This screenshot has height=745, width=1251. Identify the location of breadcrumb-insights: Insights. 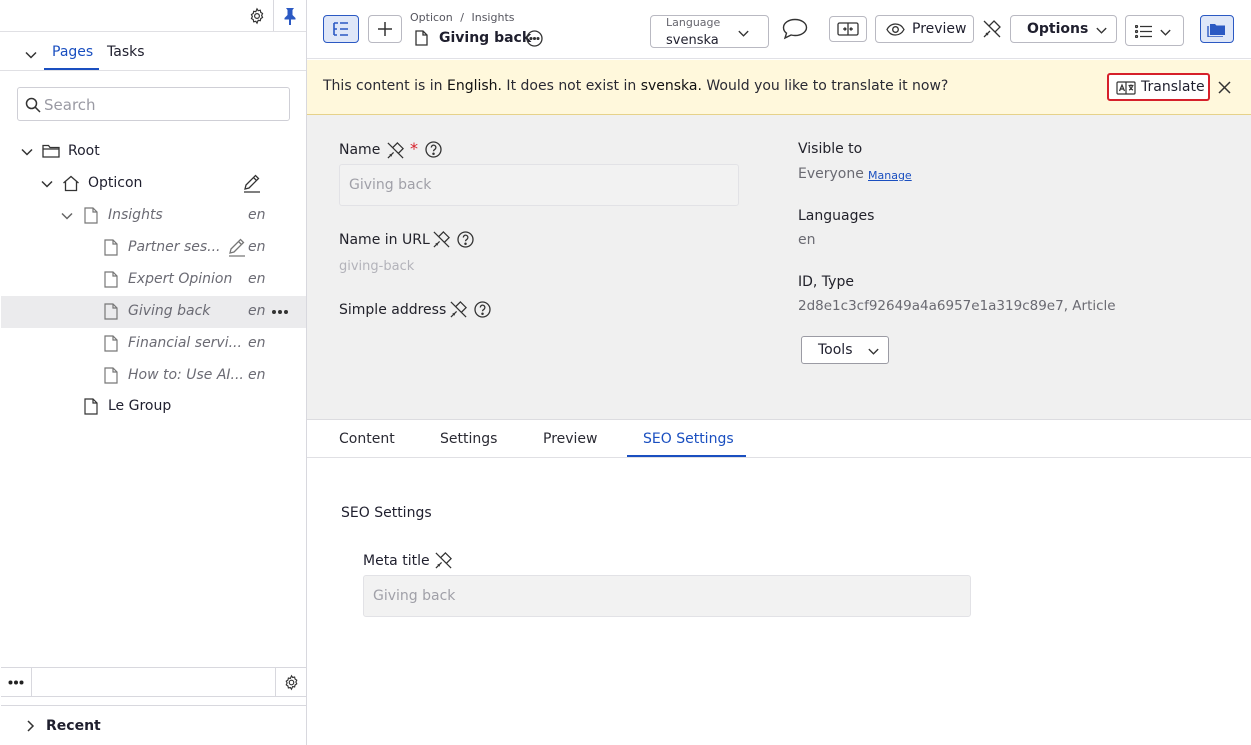
(492, 17).